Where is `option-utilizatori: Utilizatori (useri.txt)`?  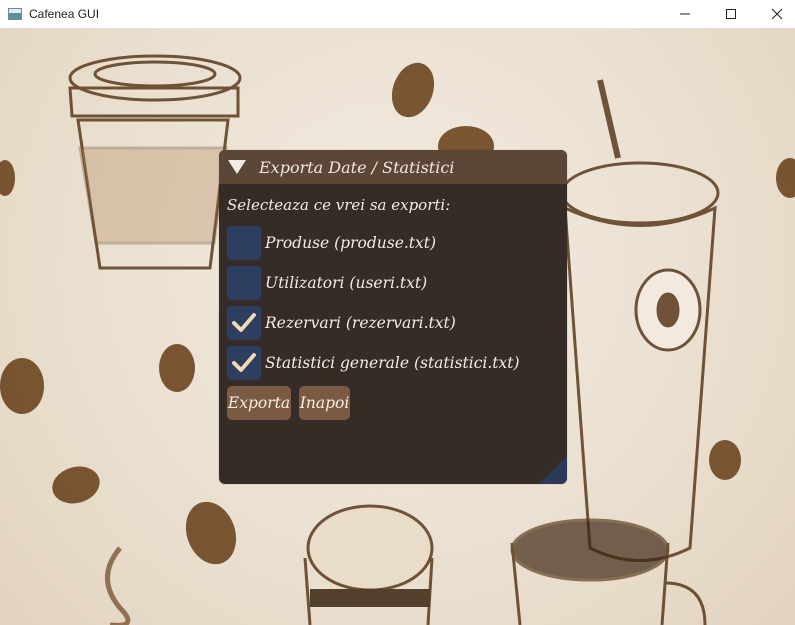
option-utilizatori: Utilizatori (useri.txt) is located at coordinates (327, 283).